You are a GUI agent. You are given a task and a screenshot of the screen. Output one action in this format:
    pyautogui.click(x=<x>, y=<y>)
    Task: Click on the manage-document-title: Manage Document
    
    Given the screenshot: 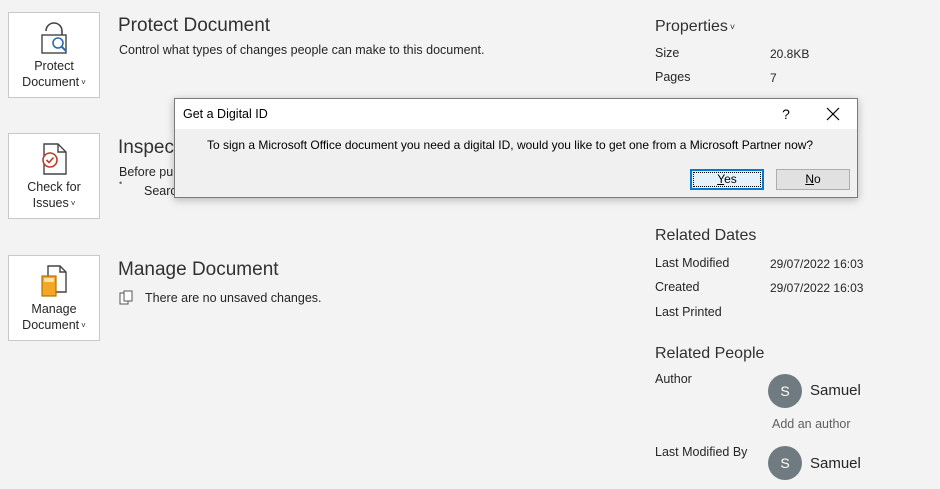 What is the action you would take?
    pyautogui.click(x=198, y=269)
    